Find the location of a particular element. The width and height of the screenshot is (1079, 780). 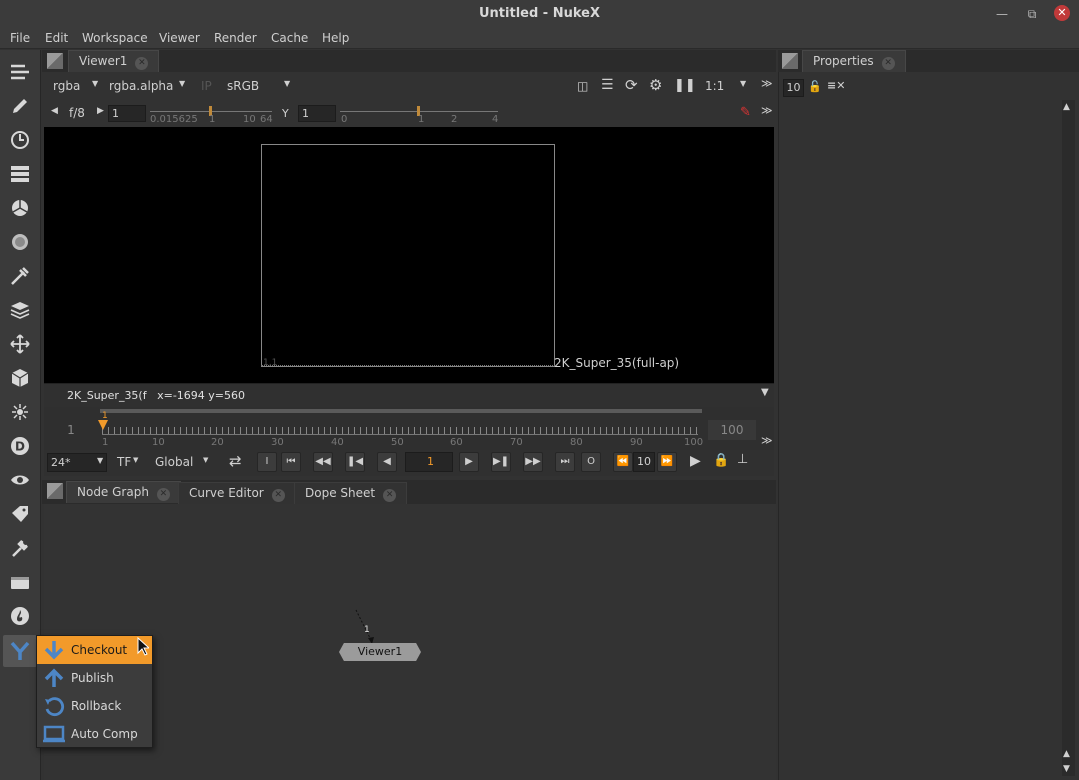

tab-node-graph: Node Graph ✕ is located at coordinates (123, 492).